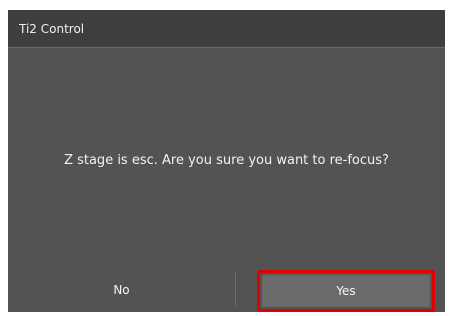  What do you see at coordinates (121, 290) in the screenshot?
I see `no-button: No` at bounding box center [121, 290].